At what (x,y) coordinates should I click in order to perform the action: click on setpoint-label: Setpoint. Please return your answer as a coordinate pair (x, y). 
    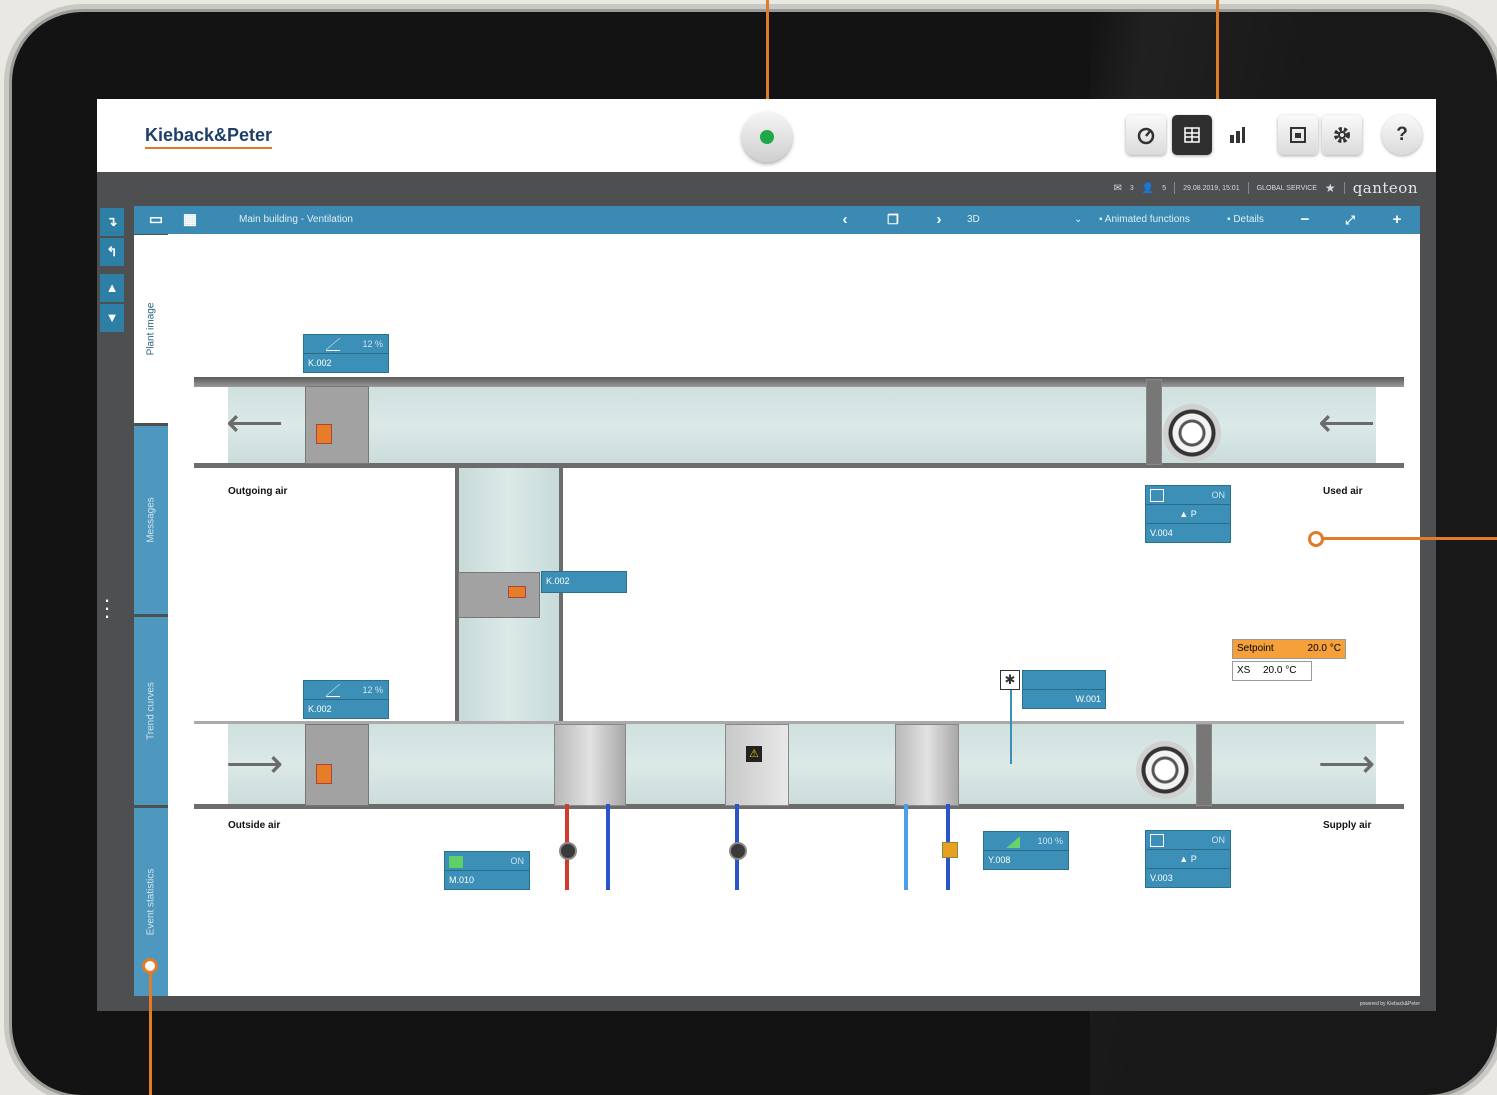
    Looking at the image, I should click on (1255, 648).